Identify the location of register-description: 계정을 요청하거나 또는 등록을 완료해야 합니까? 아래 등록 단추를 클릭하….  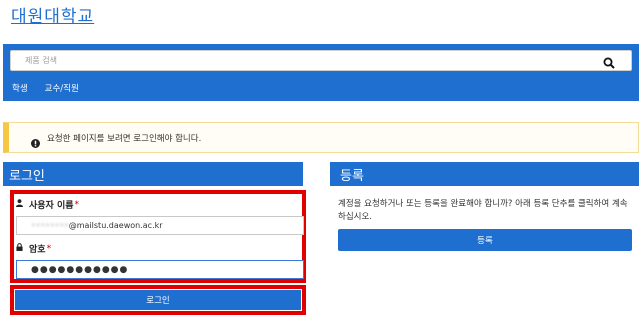
(483, 210).